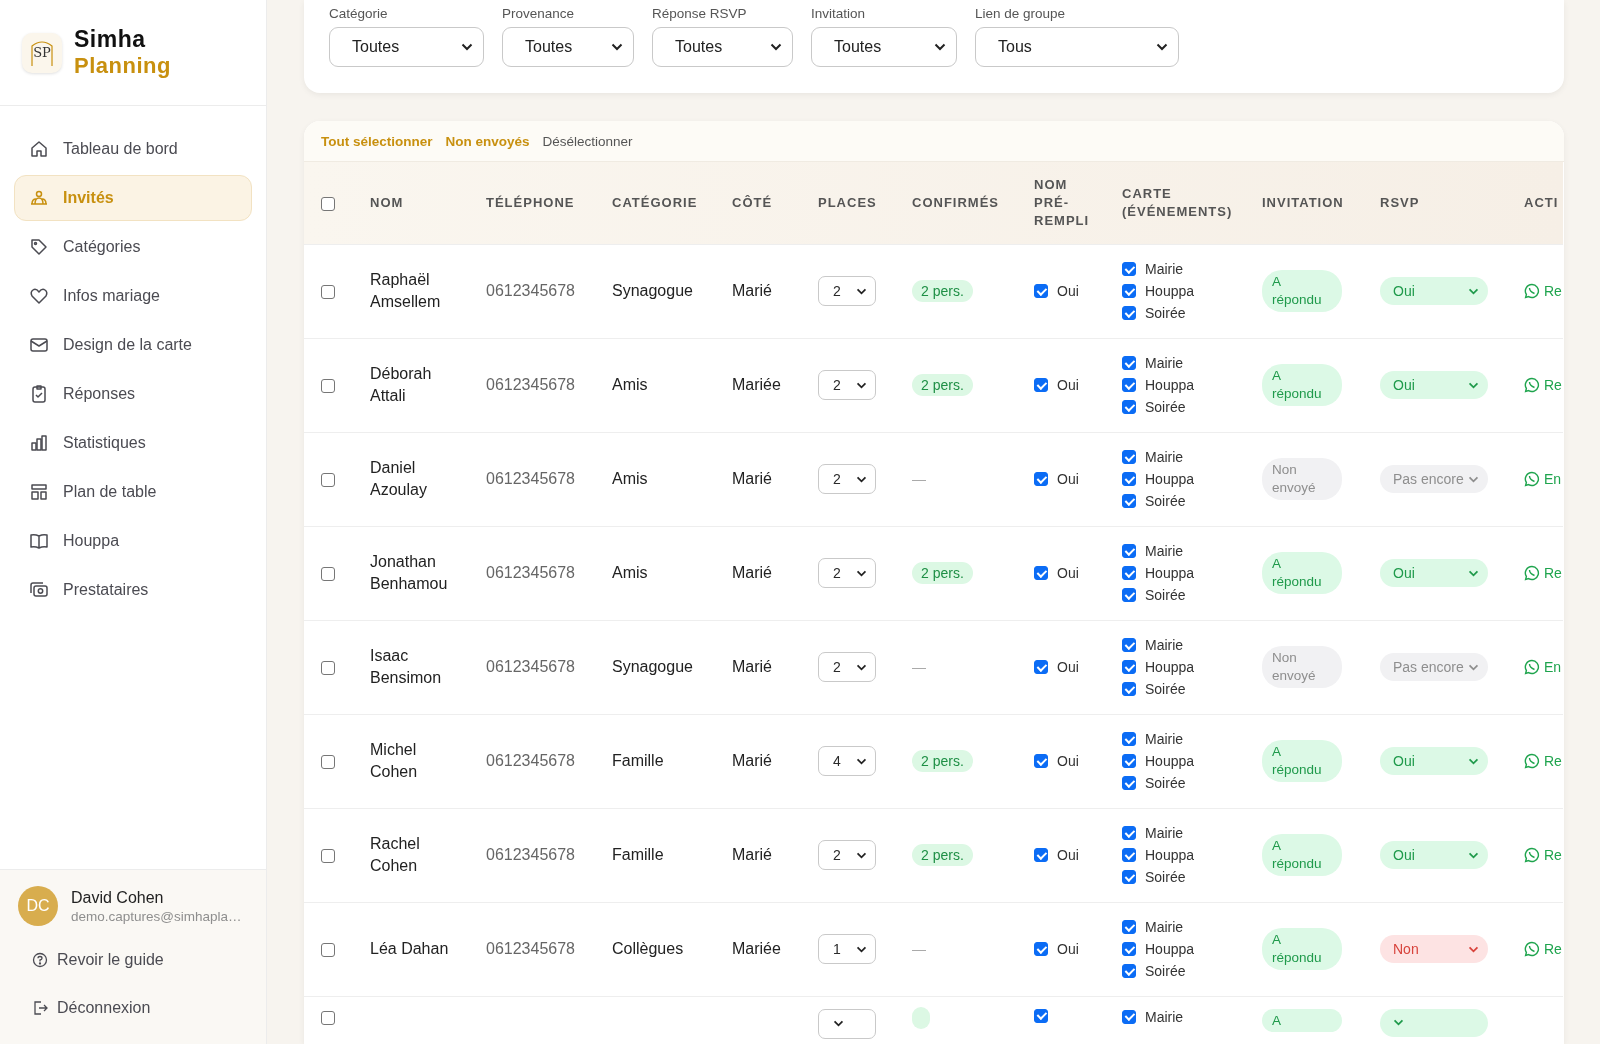  What do you see at coordinates (133, 960) in the screenshot?
I see `guide-link: Revoir le guide` at bounding box center [133, 960].